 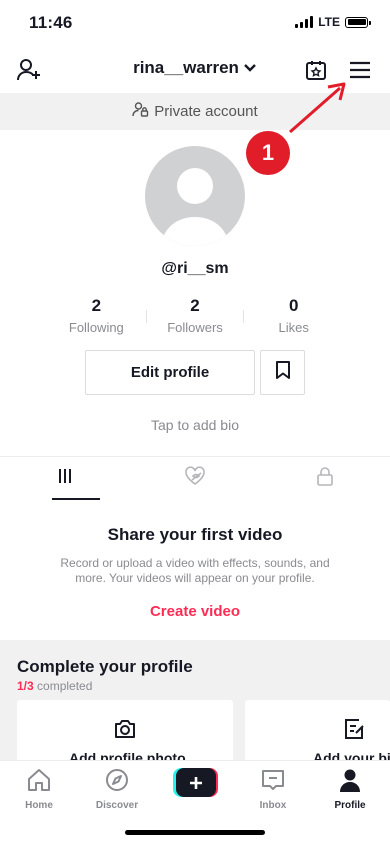 I want to click on private-account-icon, so click(x=140, y=111).